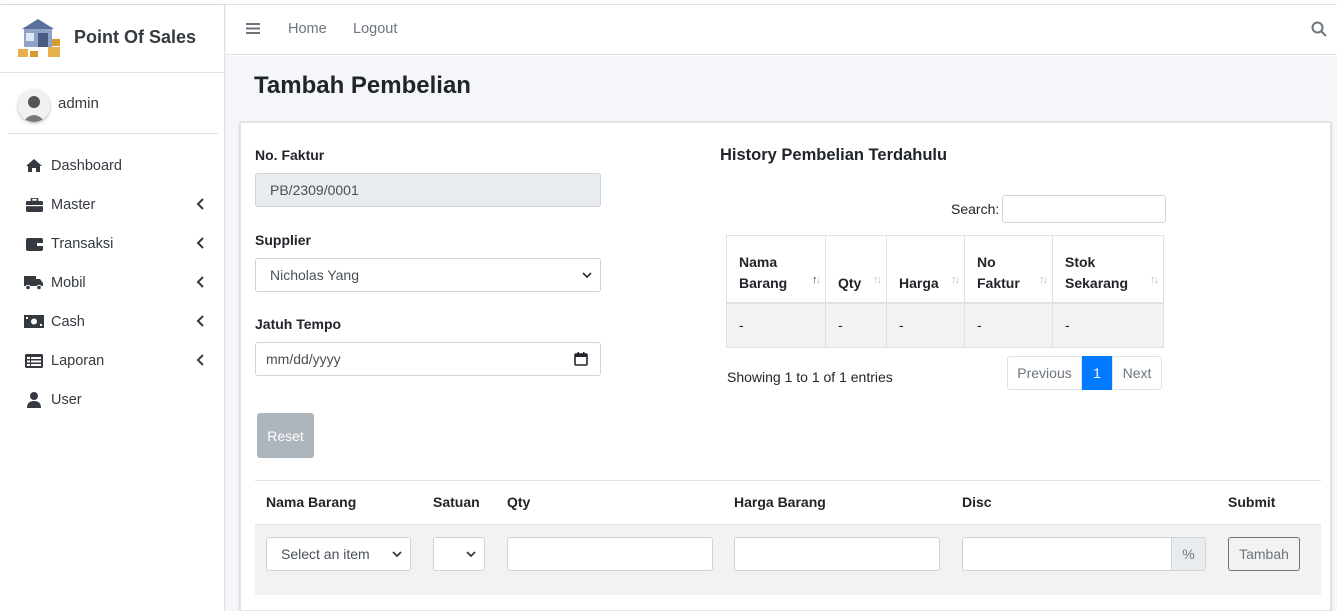 The width and height of the screenshot is (1337, 611). I want to click on faktur-value: PB/2309/0001, so click(314, 190).